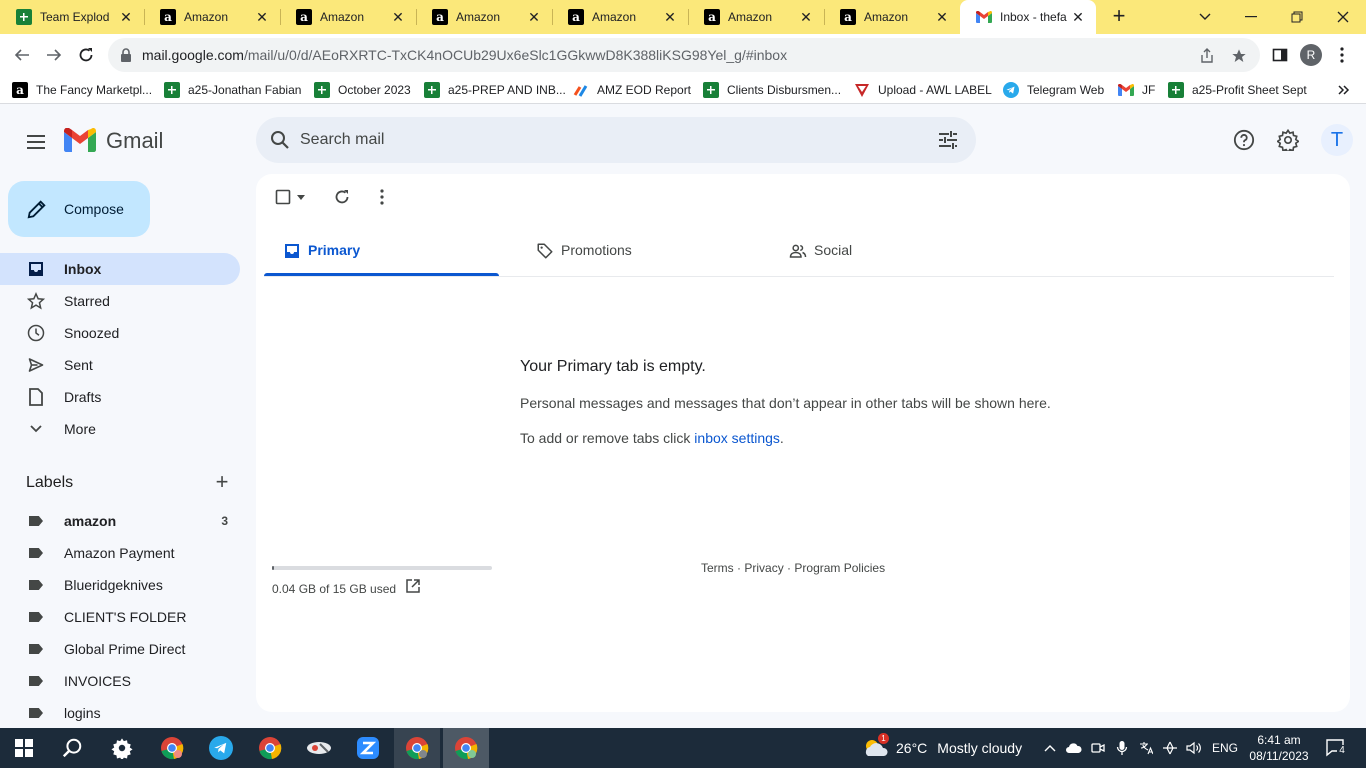 The image size is (1366, 768). What do you see at coordinates (763, 568) in the screenshot?
I see `privacy-link: Privacy` at bounding box center [763, 568].